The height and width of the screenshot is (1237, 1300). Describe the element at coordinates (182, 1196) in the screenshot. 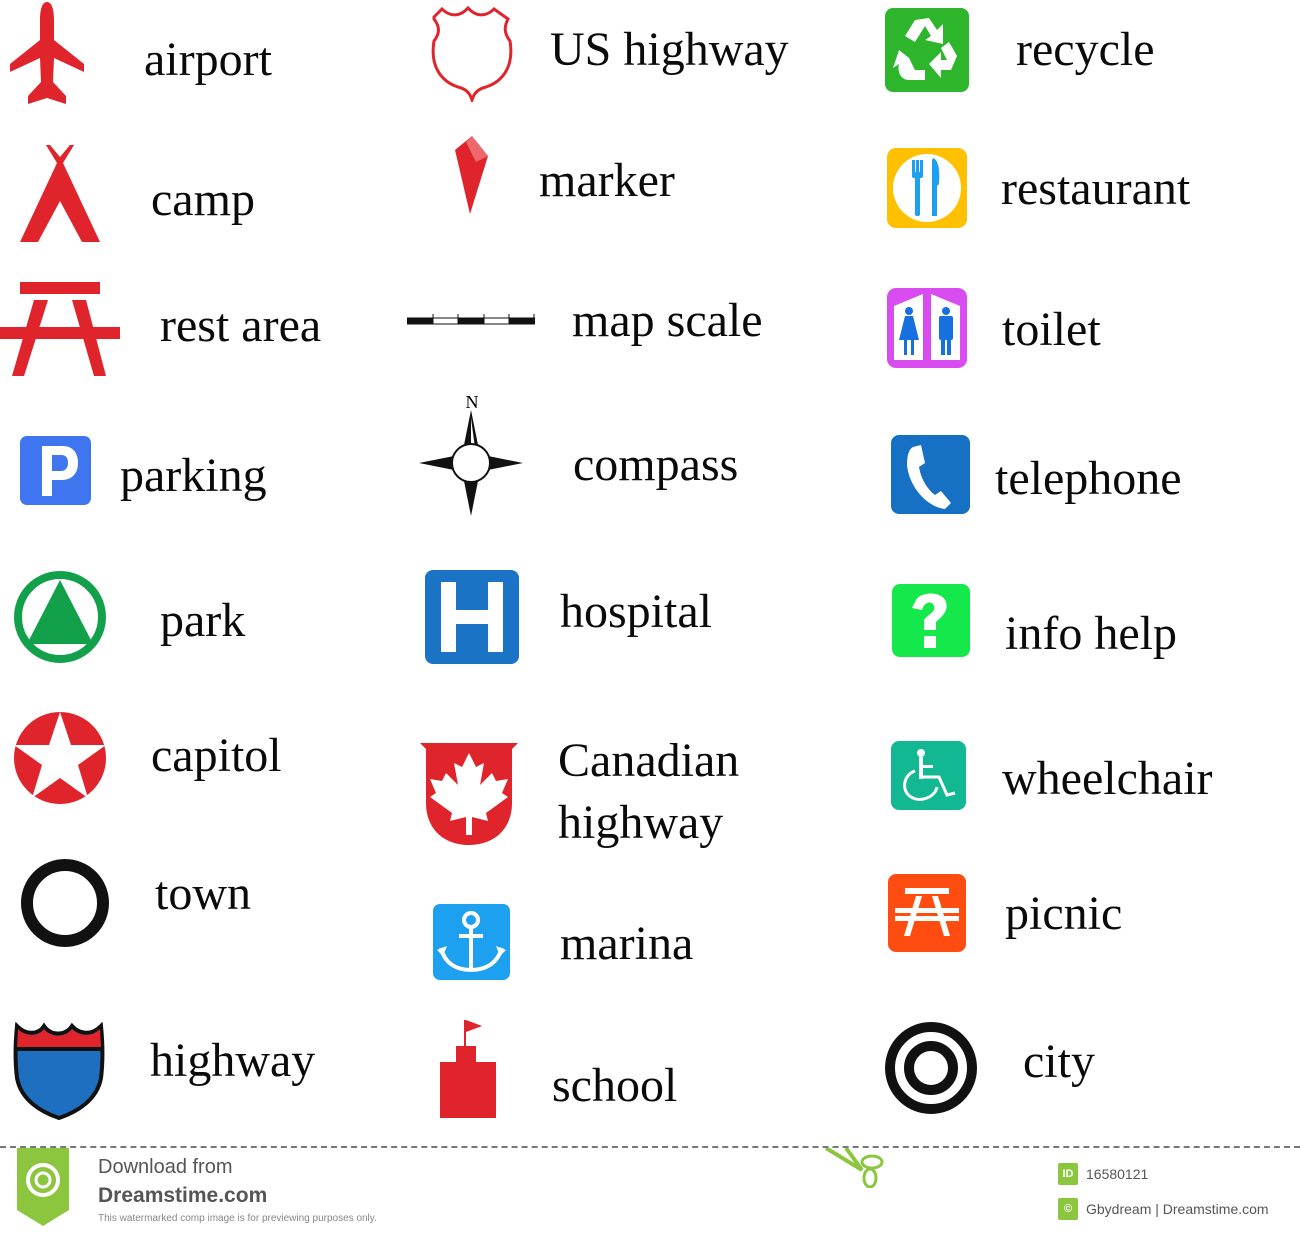

I see `brand-link: Dreamstime.com` at that location.